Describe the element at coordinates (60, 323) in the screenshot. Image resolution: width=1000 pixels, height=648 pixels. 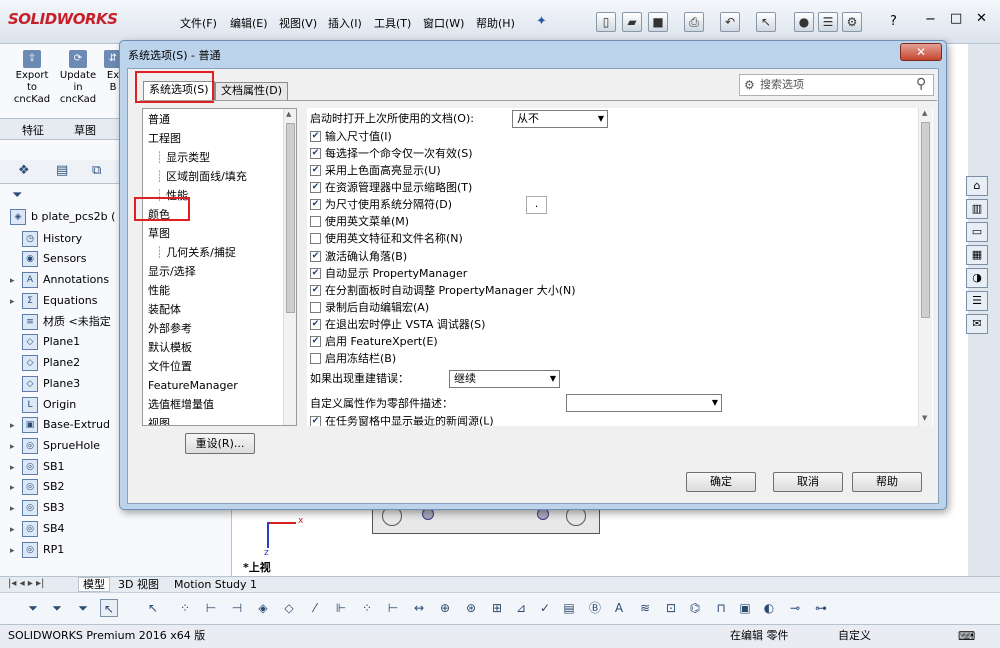
I see `tree-item-material: ≡ 材质 <未指定` at that location.